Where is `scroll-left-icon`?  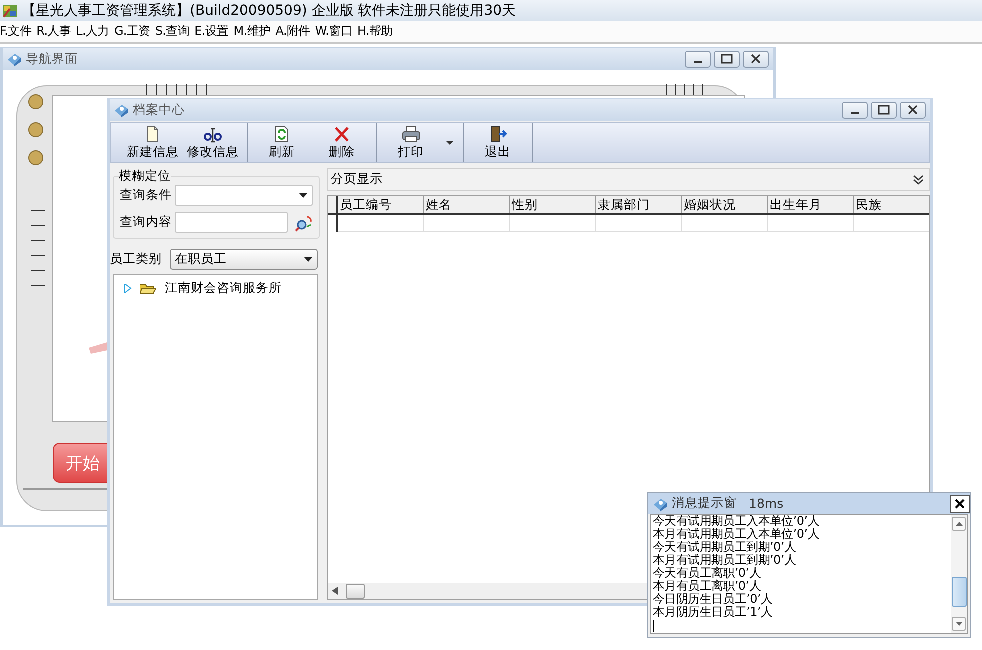
scroll-left-icon is located at coordinates (335, 591).